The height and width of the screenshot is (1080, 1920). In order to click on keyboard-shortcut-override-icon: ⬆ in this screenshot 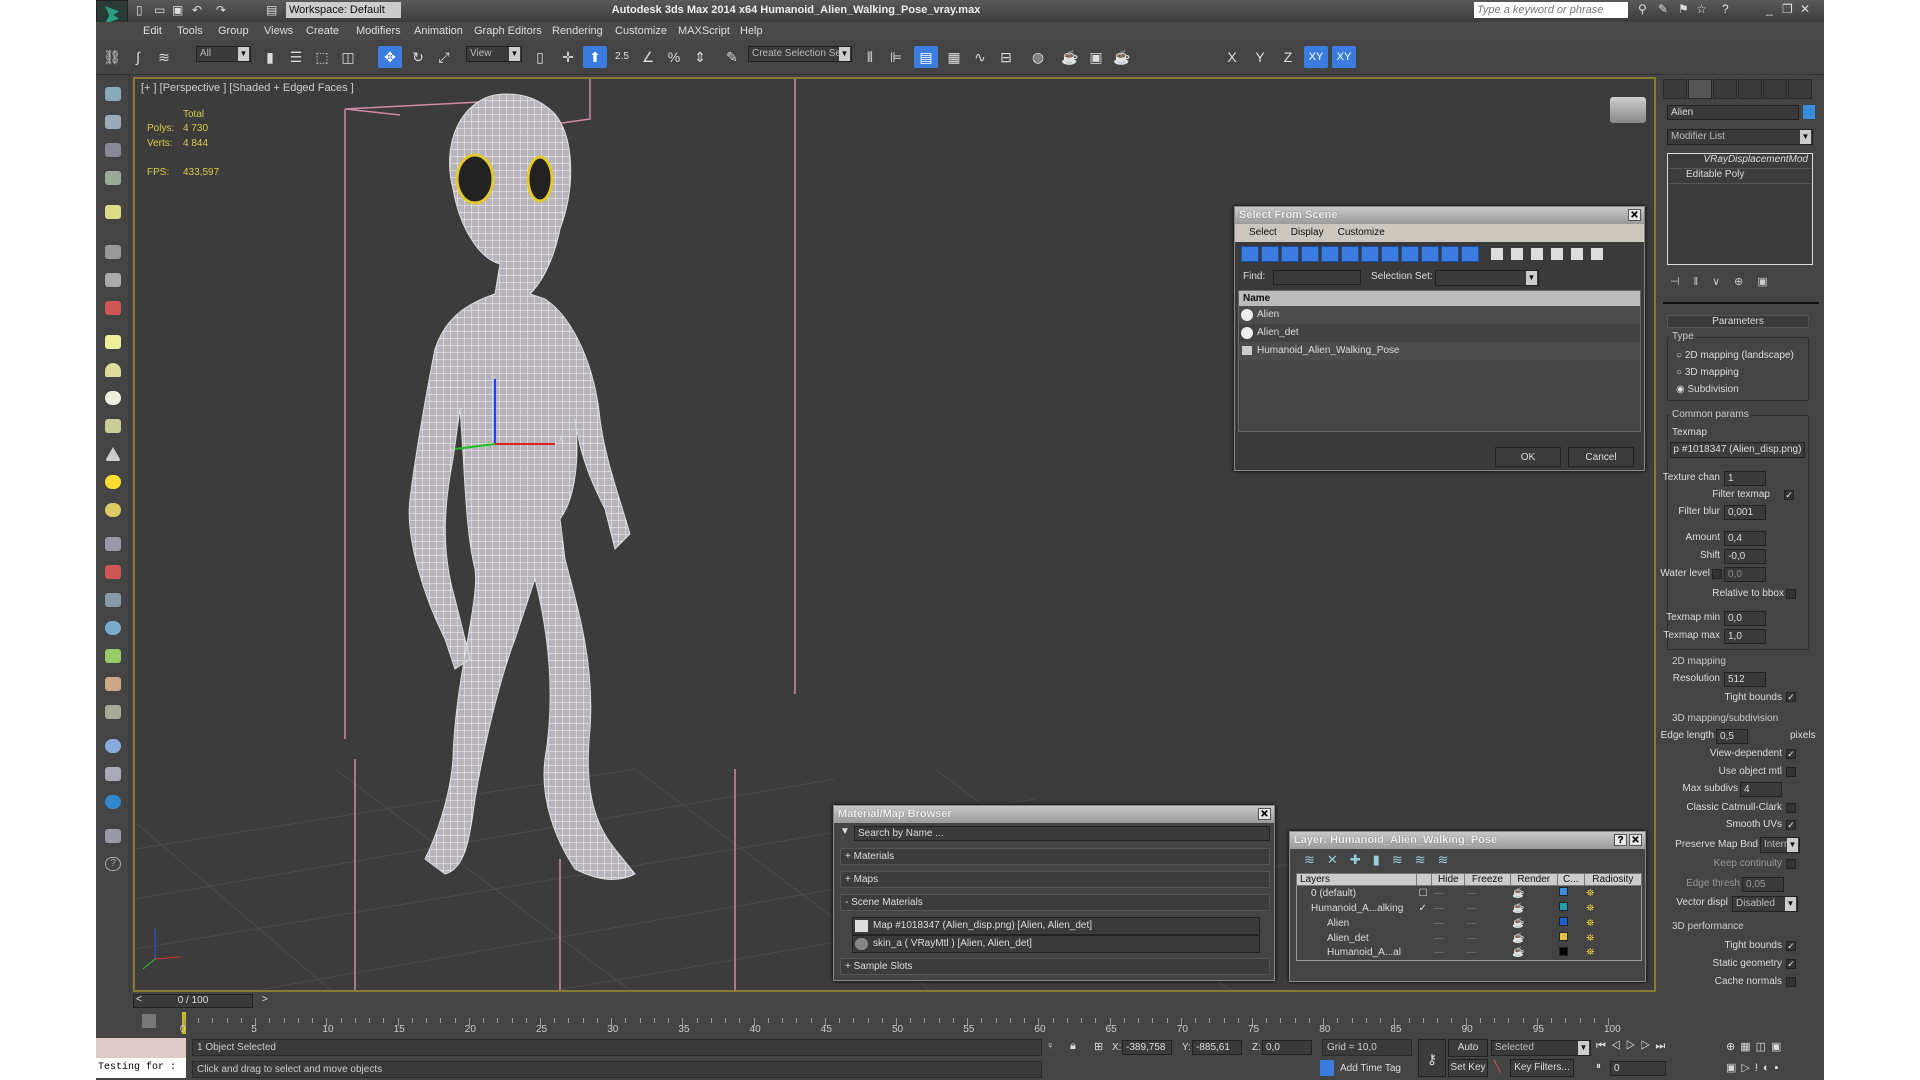, I will do `click(595, 57)`.